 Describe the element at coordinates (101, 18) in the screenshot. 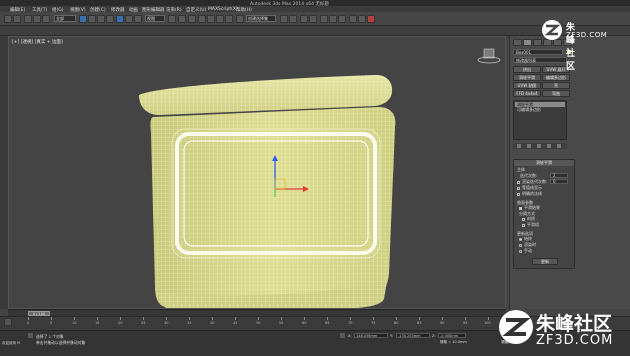

I see `rectangle-selection-icon` at that location.